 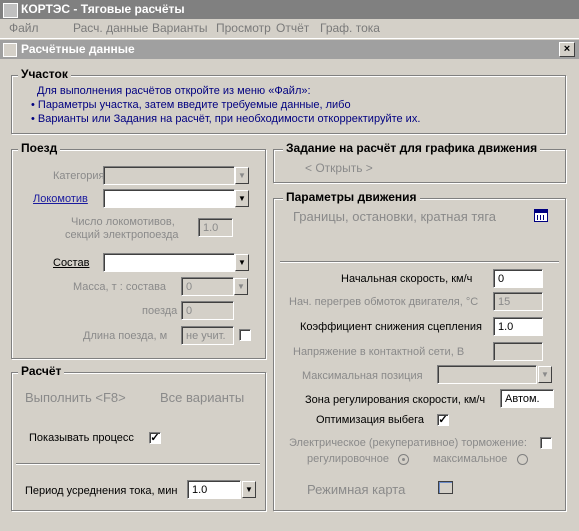 I want to click on show-process-label: Показывать процесс, so click(x=81, y=438).